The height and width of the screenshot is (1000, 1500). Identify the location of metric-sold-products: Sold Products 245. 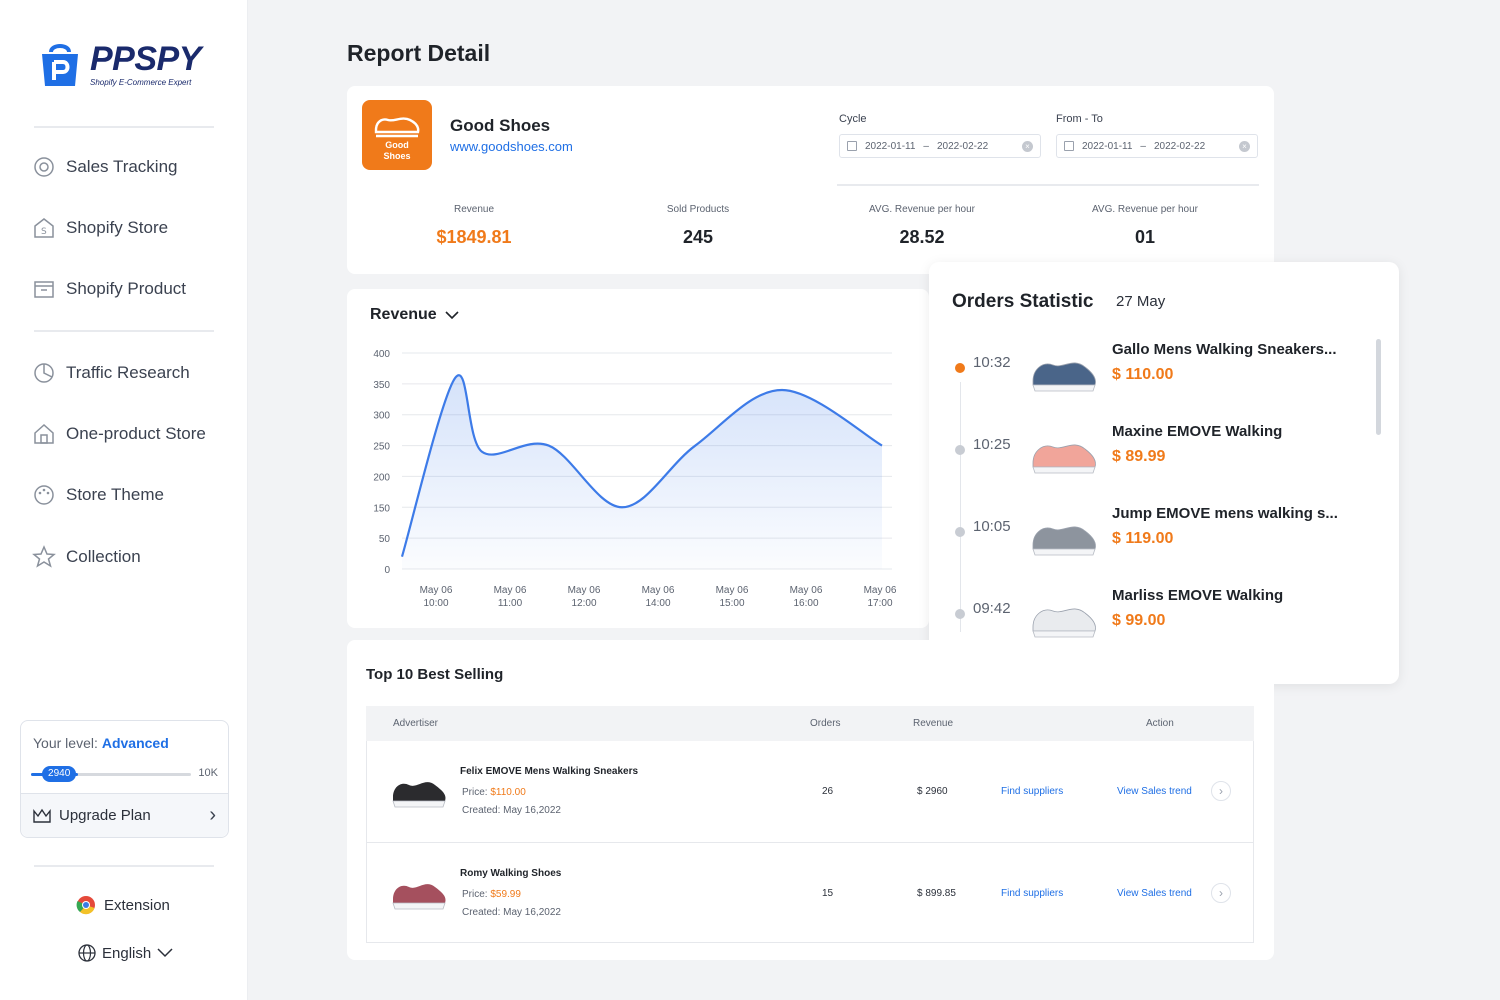
(698, 226).